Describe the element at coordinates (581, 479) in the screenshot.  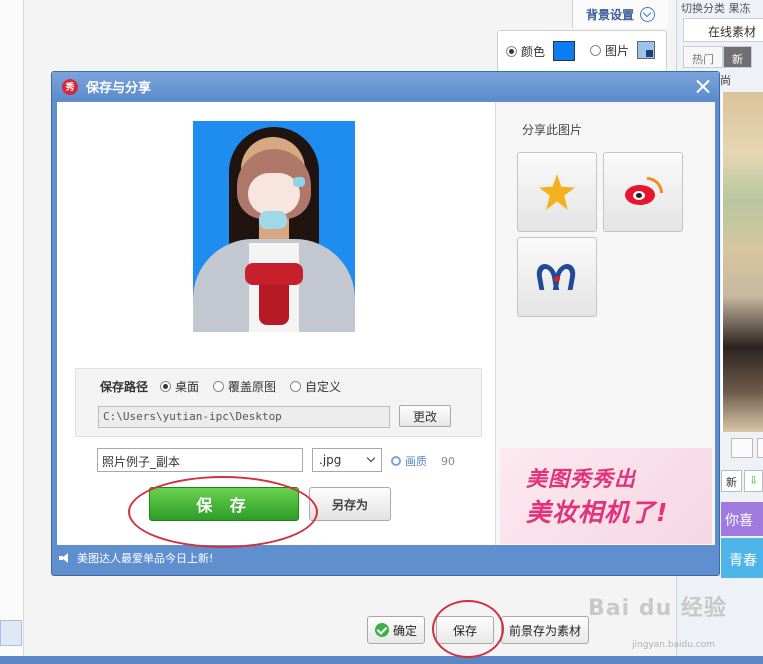
I see `ad-line-1: 美图秀秀出` at that location.